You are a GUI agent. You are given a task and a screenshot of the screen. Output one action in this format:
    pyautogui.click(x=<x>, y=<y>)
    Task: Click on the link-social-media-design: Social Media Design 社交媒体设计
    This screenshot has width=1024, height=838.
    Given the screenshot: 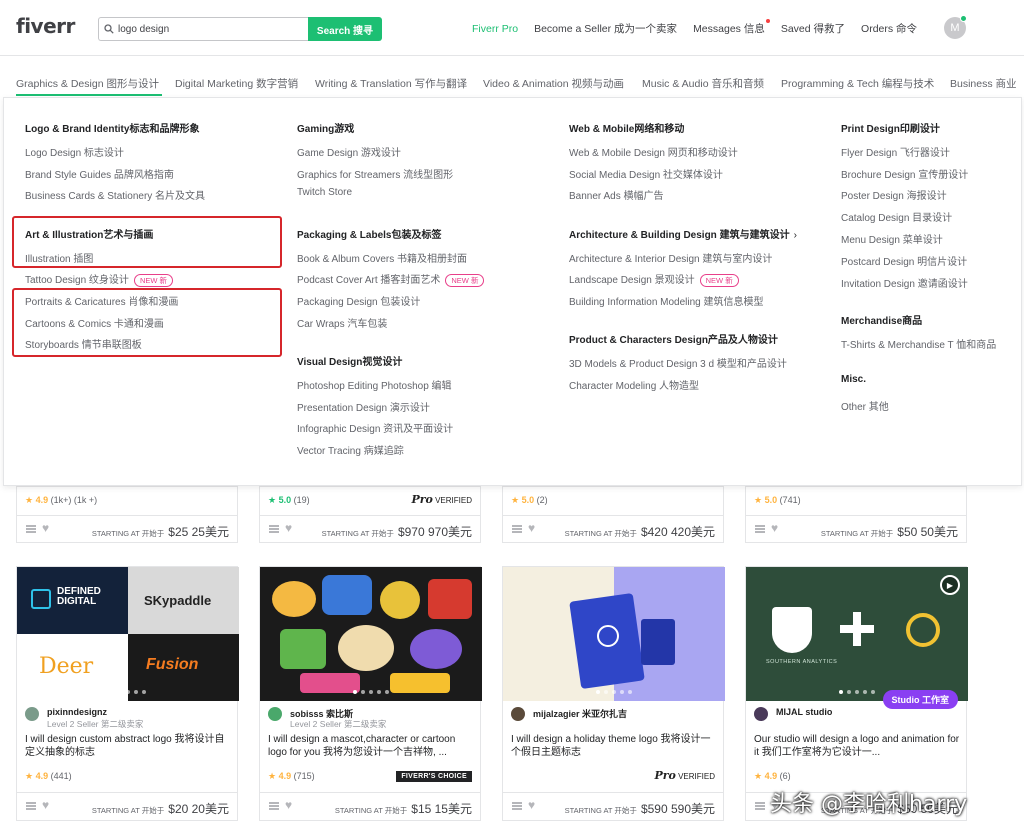 What is the action you would take?
    pyautogui.click(x=646, y=173)
    